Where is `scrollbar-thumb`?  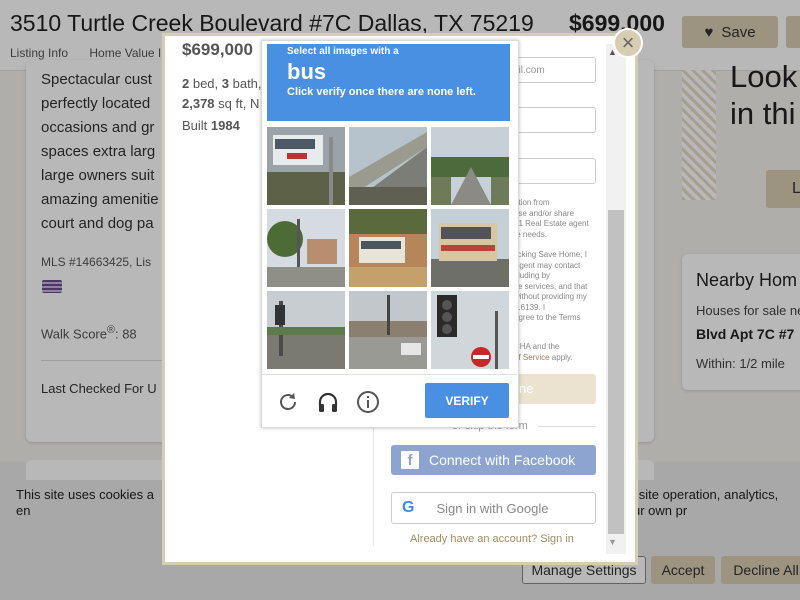 scrollbar-thumb is located at coordinates (616, 372).